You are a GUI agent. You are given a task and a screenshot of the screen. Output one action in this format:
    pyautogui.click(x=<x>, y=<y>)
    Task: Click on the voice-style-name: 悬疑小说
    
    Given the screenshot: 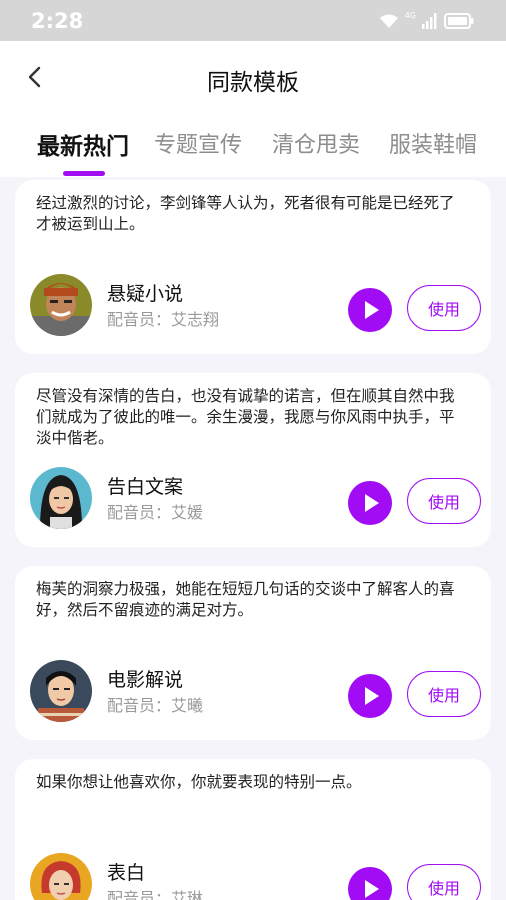 What is the action you would take?
    pyautogui.click(x=145, y=294)
    